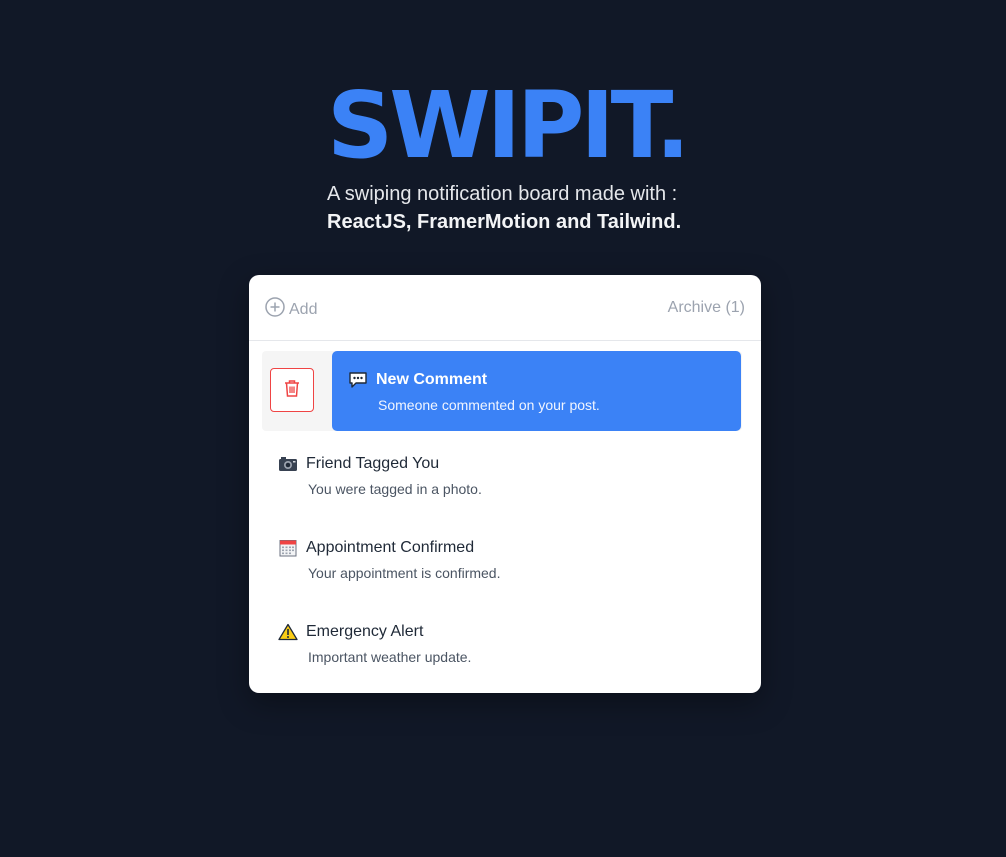  I want to click on page-title: SWIPIT., so click(508, 125).